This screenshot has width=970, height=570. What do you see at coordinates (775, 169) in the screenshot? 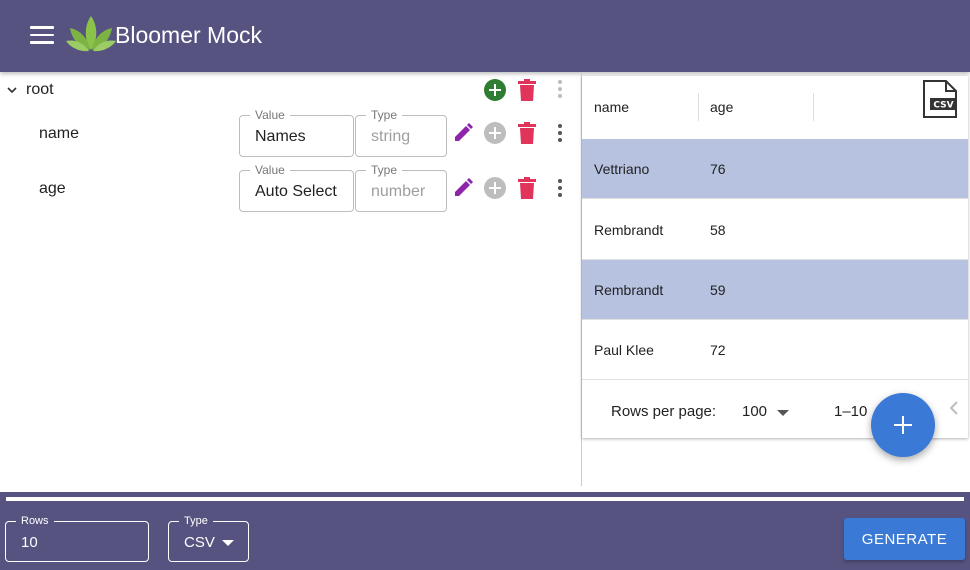
I see `table-row: Vettriano 76` at bounding box center [775, 169].